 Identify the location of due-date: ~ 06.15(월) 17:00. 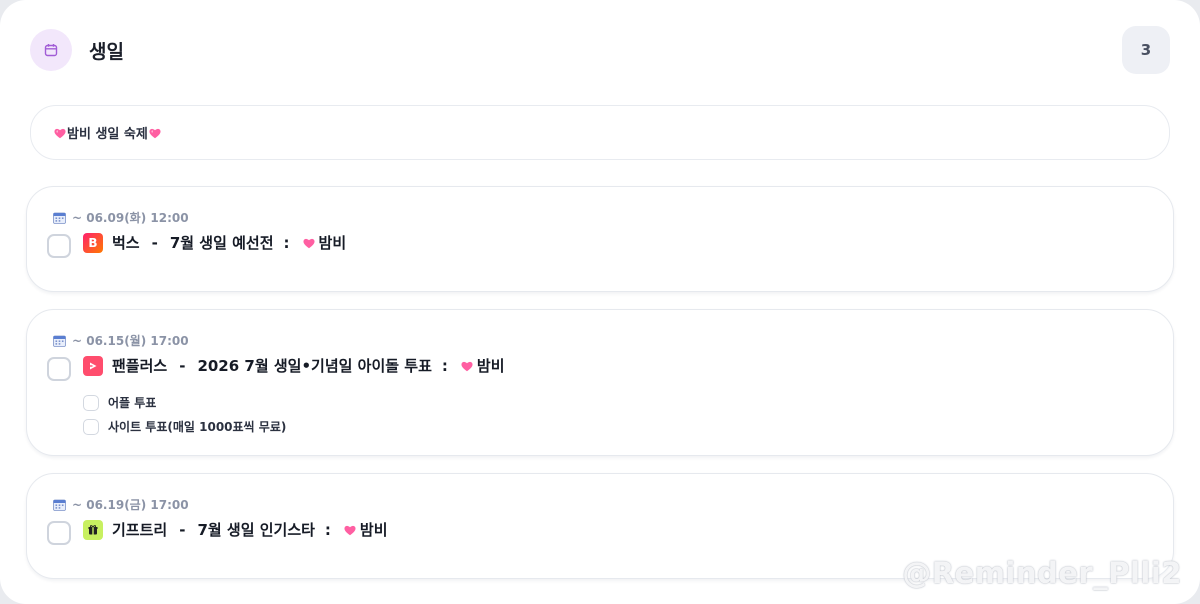
(121, 340).